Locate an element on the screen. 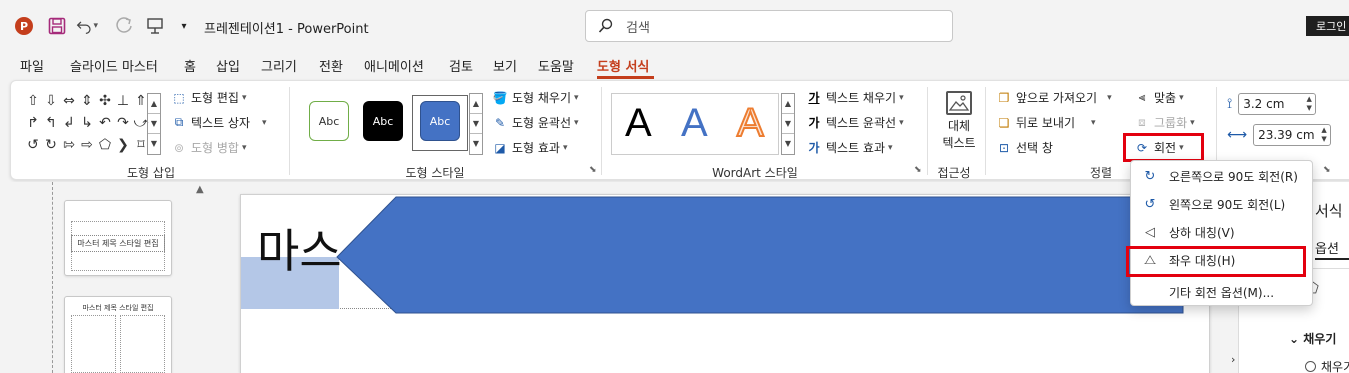  down-arrow-shape-icon: ⇩ is located at coordinates (51, 101).